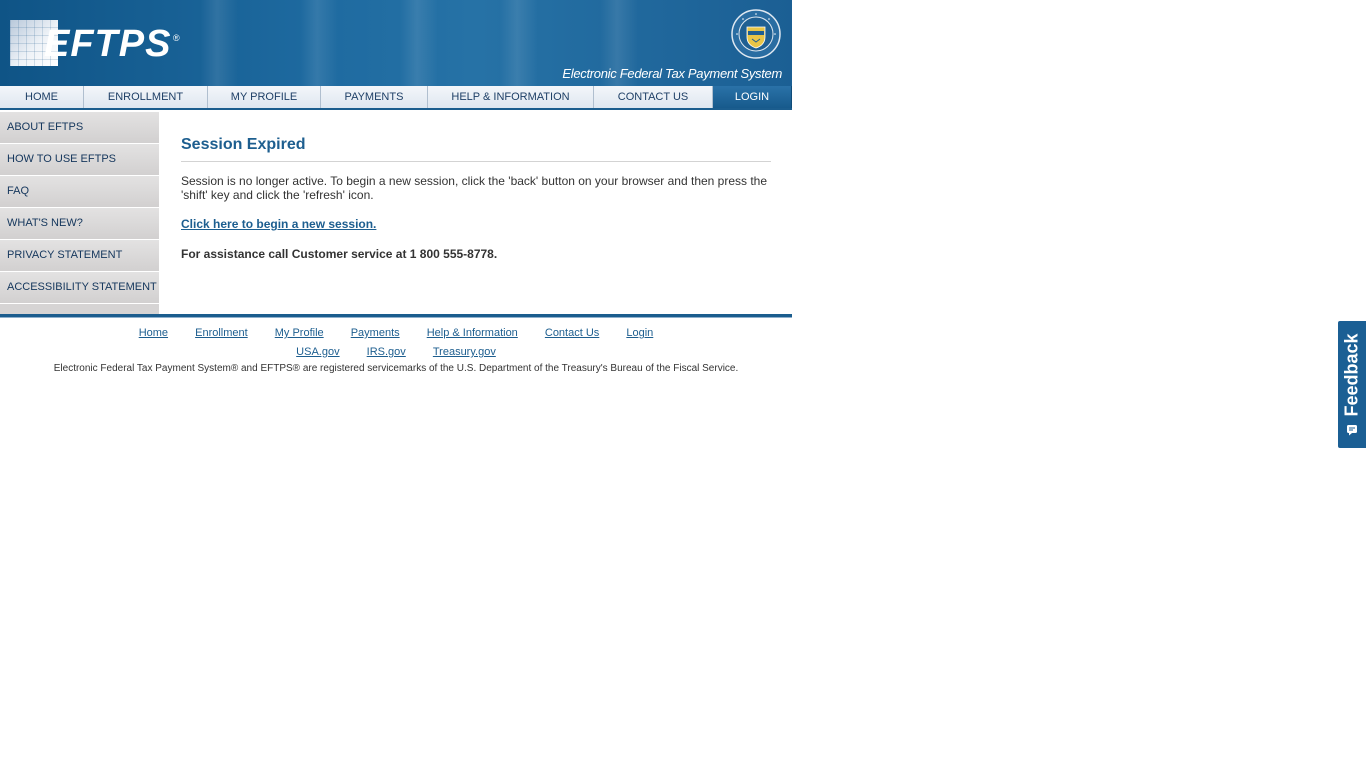 This screenshot has width=1366, height=768. What do you see at coordinates (672, 73) in the screenshot?
I see `banner-tagline: Electronic Federal Tax Payment System` at bounding box center [672, 73].